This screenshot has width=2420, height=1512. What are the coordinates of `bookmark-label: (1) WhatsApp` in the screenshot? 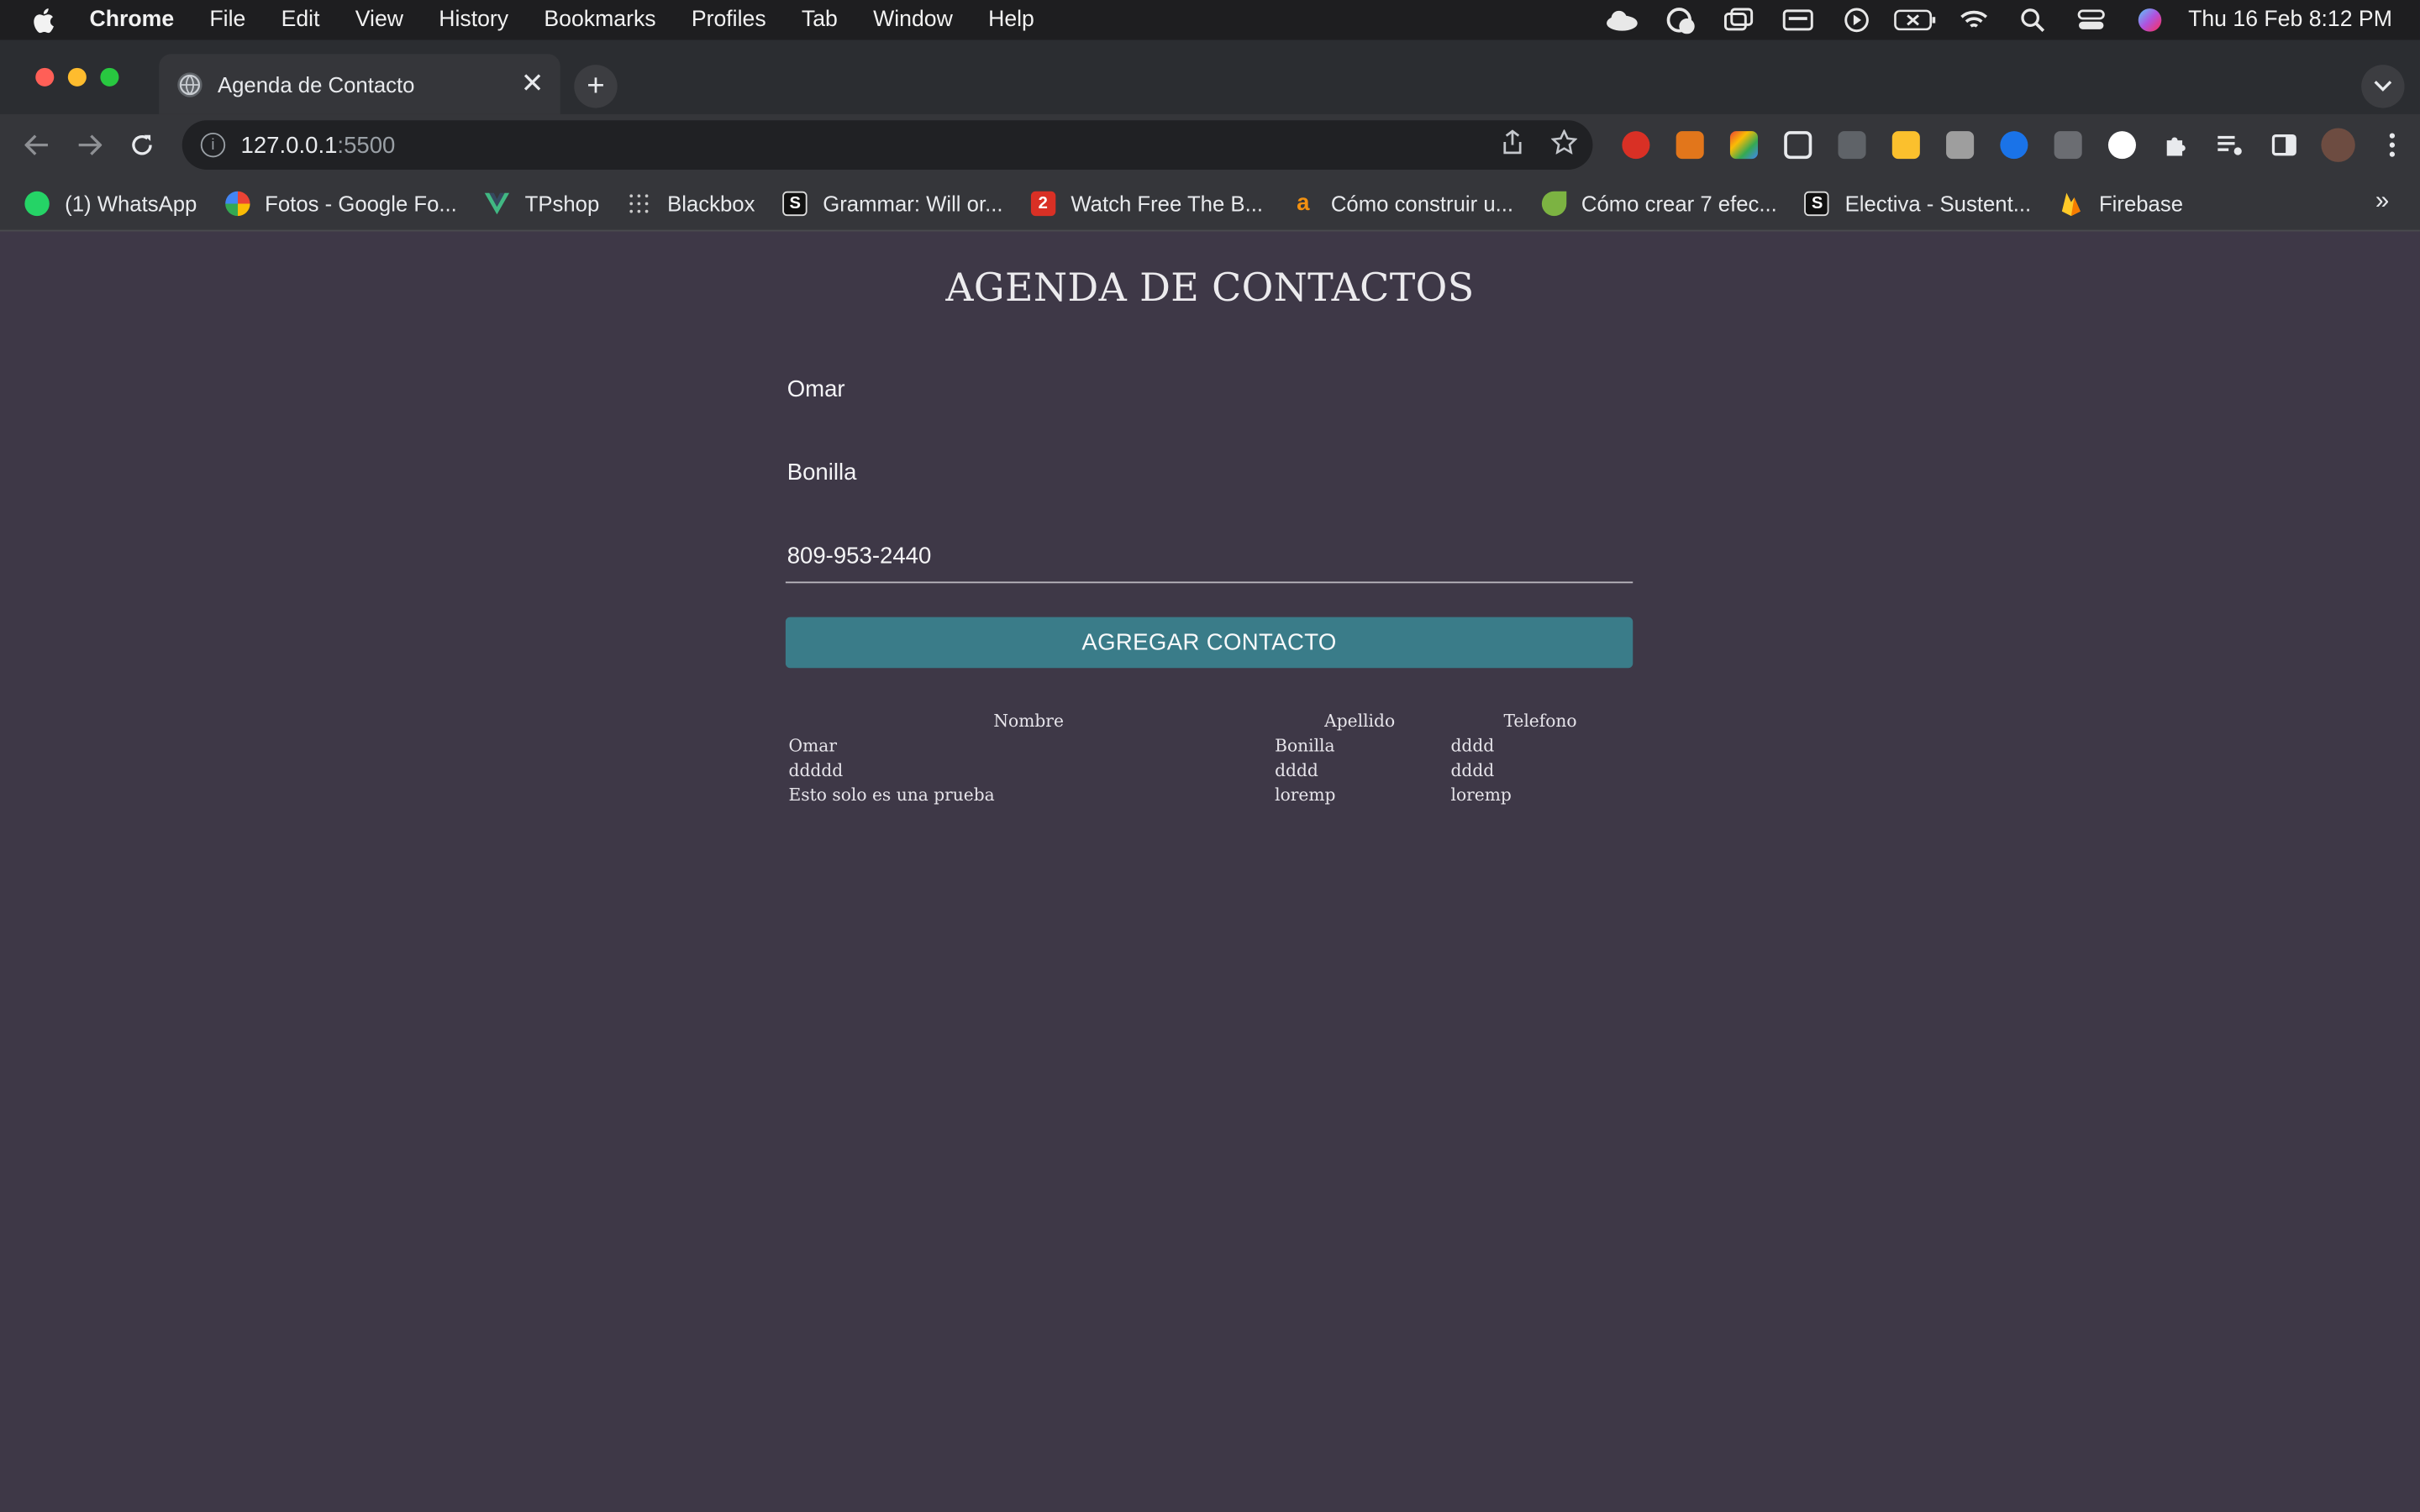 It's located at (131, 203).